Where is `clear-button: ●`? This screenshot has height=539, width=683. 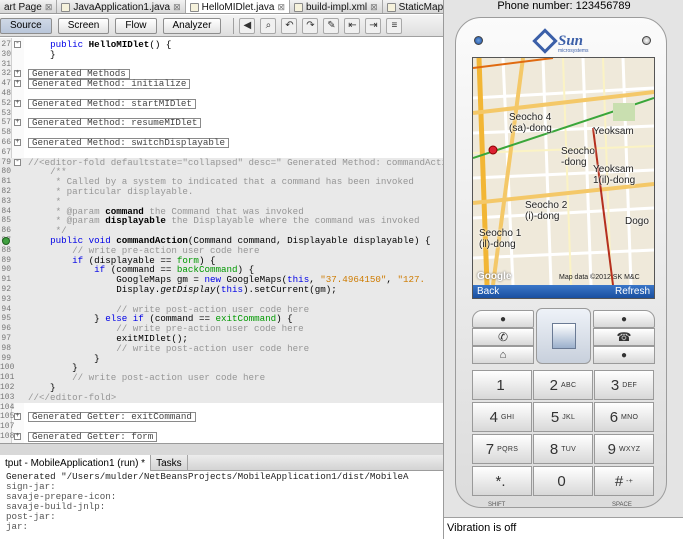 clear-button: ● is located at coordinates (624, 355).